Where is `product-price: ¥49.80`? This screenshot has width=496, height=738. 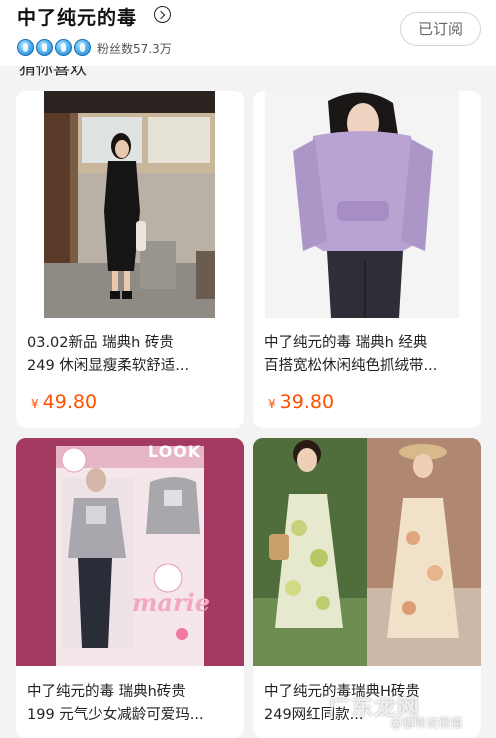 product-price: ¥49.80 is located at coordinates (64, 402).